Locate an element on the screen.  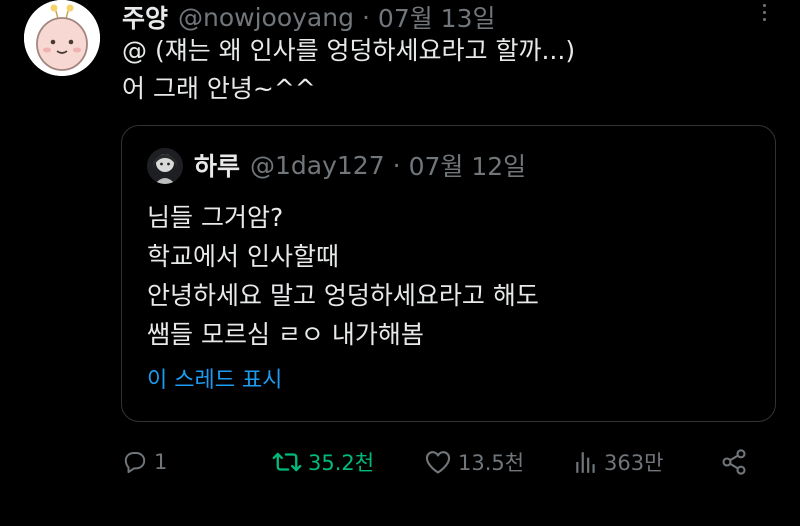
bar-chart-icon is located at coordinates (585, 462).